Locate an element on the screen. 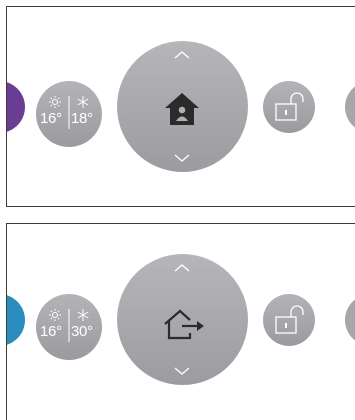  leave-home-icon is located at coordinates (184, 324).